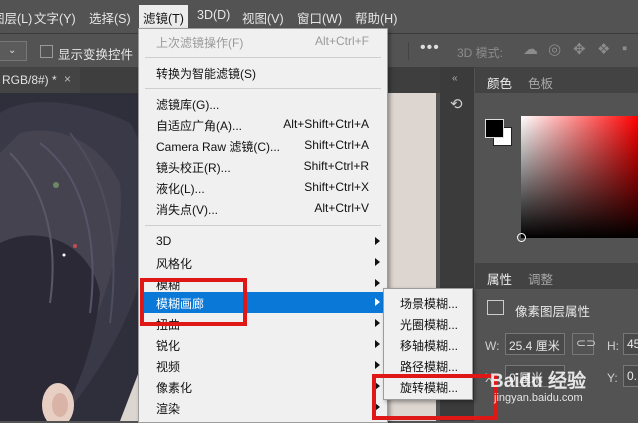 The height and width of the screenshot is (423, 638). Describe the element at coordinates (554, 49) in the screenshot. I see `3d-roll-icon: ◎` at that location.